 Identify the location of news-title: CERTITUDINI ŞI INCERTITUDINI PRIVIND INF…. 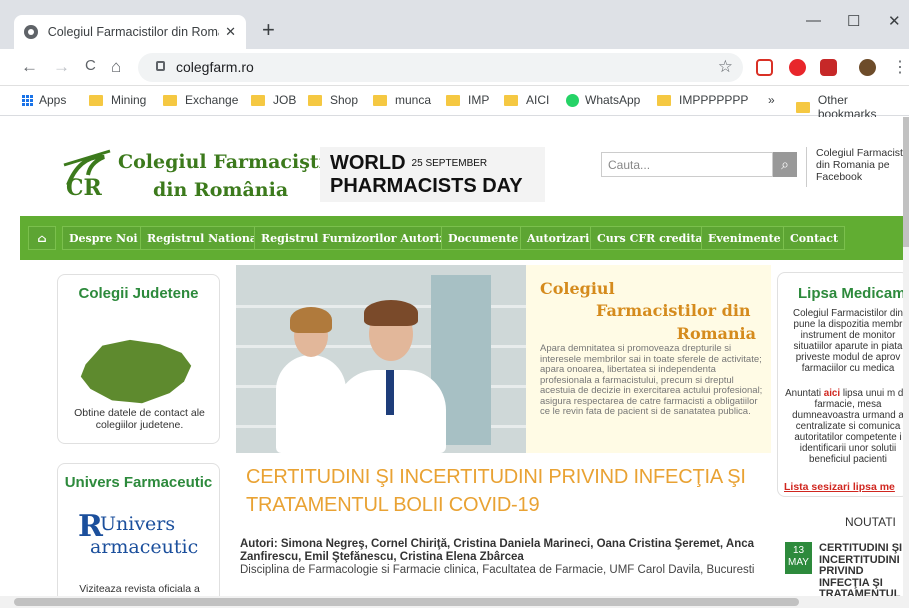
(864, 569).